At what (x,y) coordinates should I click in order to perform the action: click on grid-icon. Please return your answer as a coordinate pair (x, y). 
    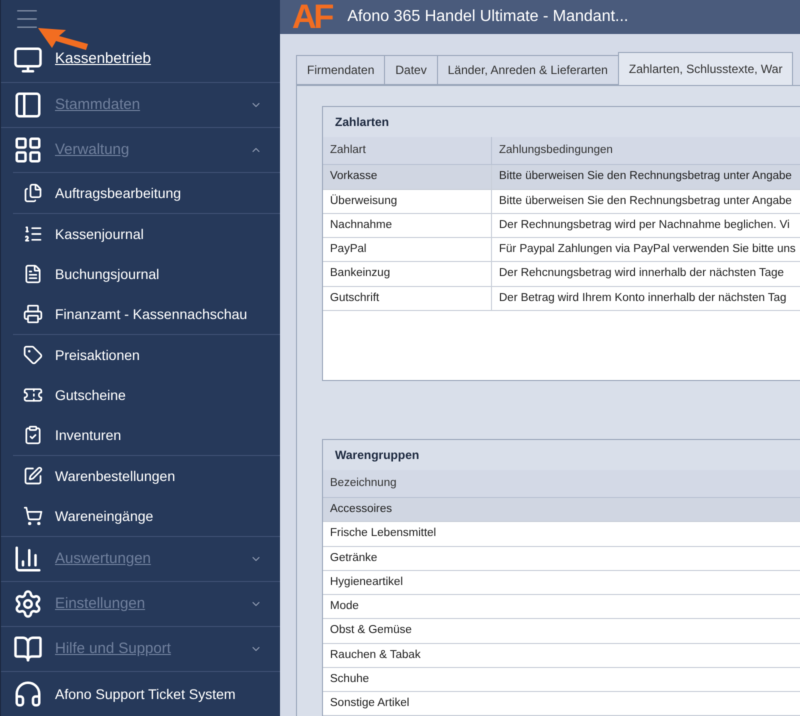
    Looking at the image, I should click on (28, 150).